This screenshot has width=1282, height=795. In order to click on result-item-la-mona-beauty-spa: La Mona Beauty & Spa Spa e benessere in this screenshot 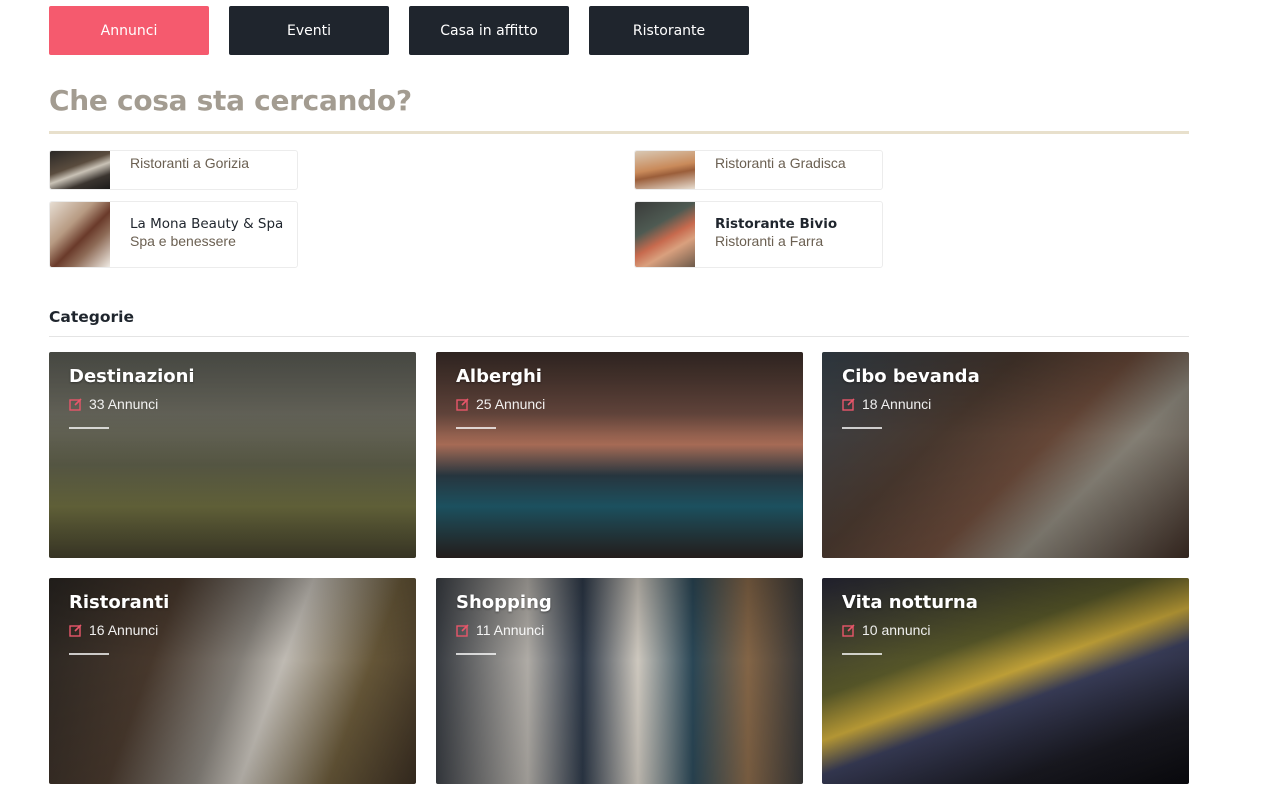, I will do `click(173, 234)`.